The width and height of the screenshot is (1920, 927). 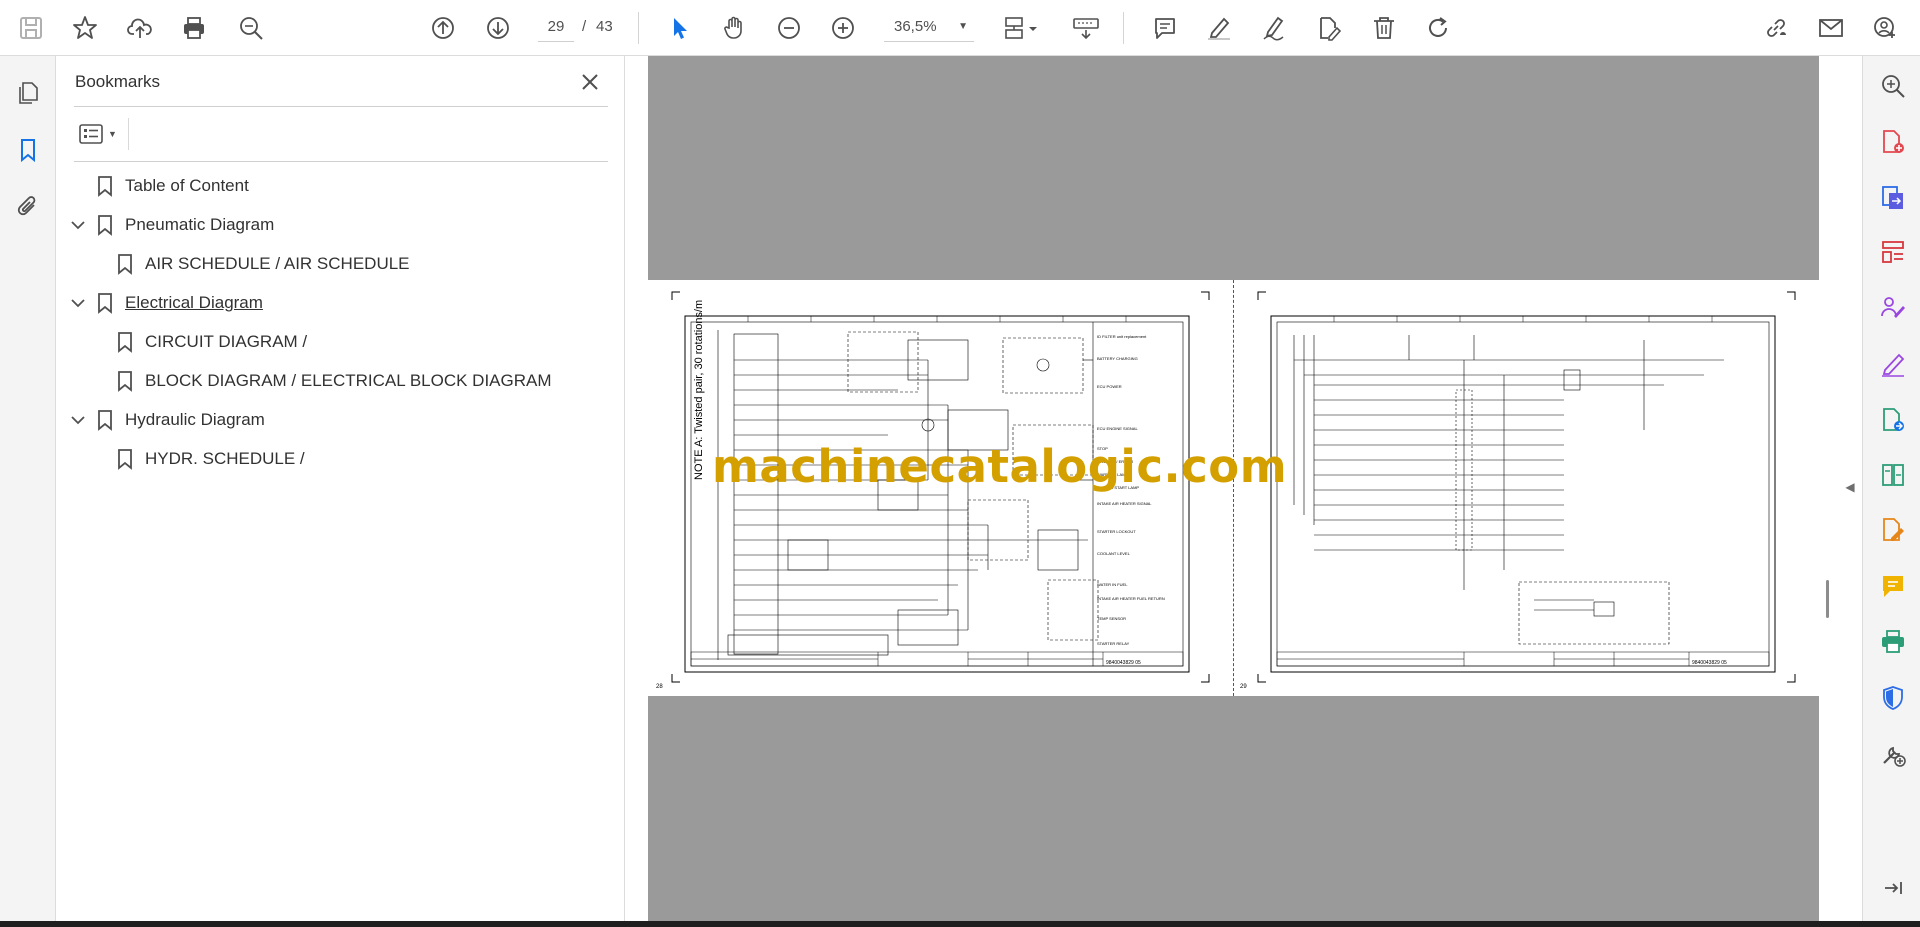 I want to click on right-tools-rail, so click(x=1891, y=488).